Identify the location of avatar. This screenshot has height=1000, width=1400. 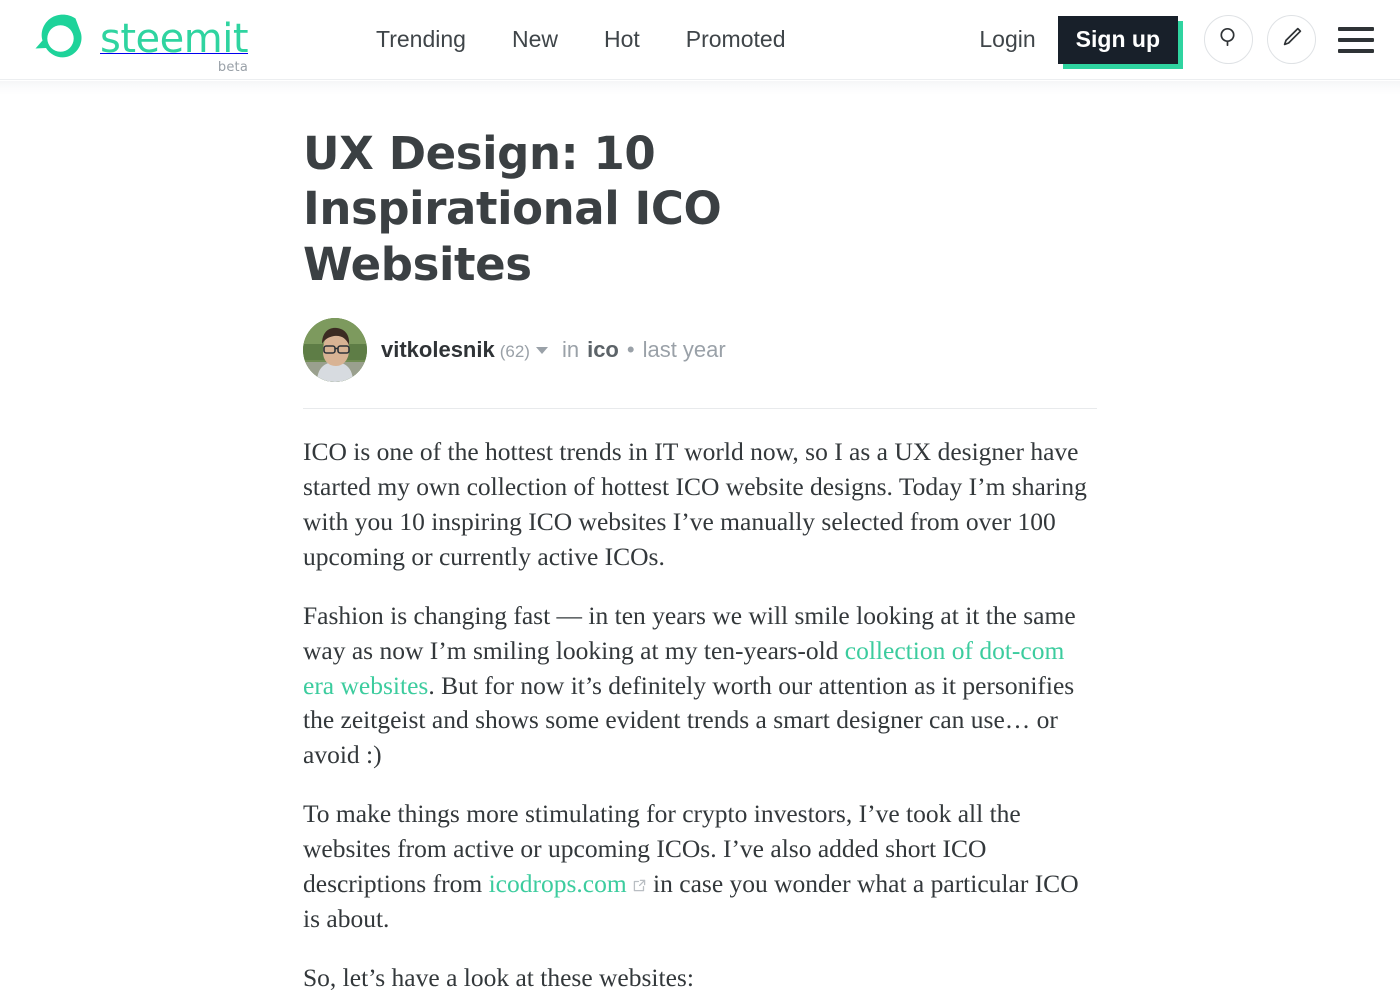
(335, 350).